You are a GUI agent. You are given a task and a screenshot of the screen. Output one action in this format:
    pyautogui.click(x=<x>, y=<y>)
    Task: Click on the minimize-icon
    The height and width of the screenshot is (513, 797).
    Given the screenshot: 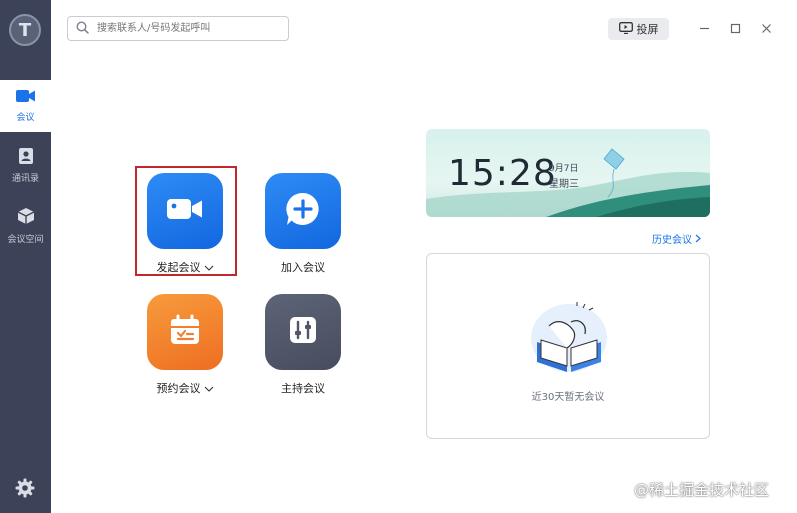 What is the action you would take?
    pyautogui.click(x=704, y=28)
    